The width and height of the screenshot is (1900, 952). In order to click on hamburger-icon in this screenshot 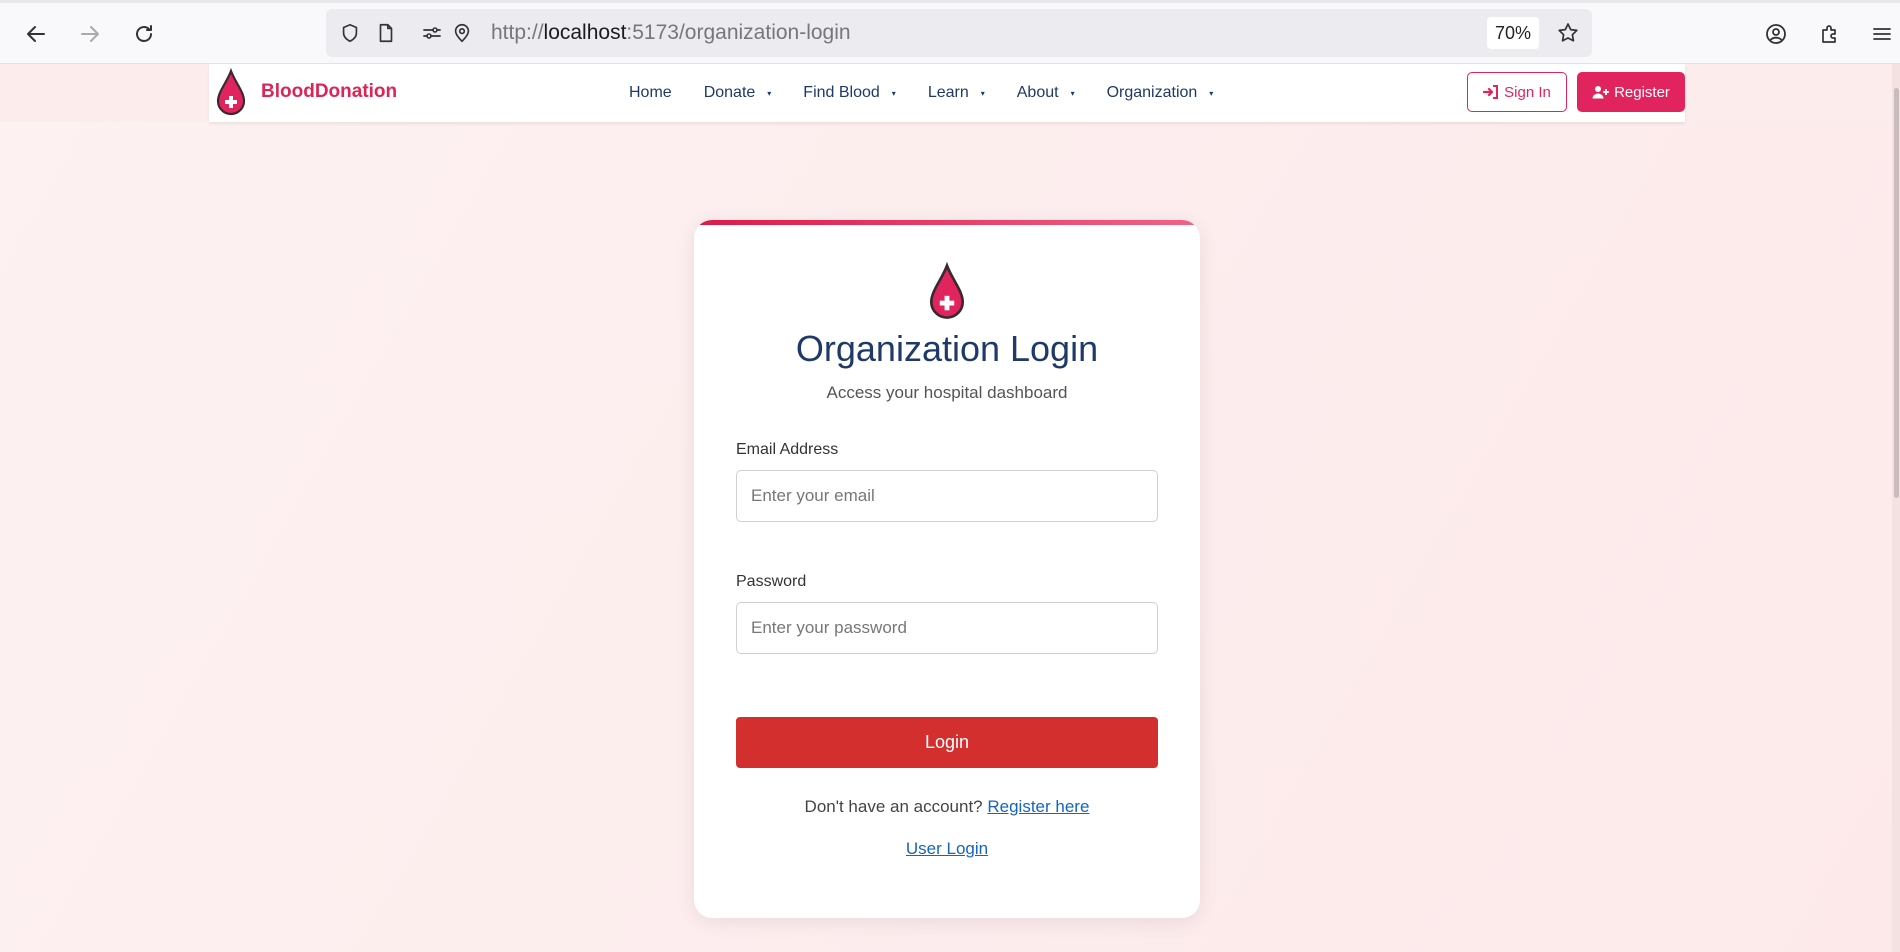, I will do `click(1882, 34)`.